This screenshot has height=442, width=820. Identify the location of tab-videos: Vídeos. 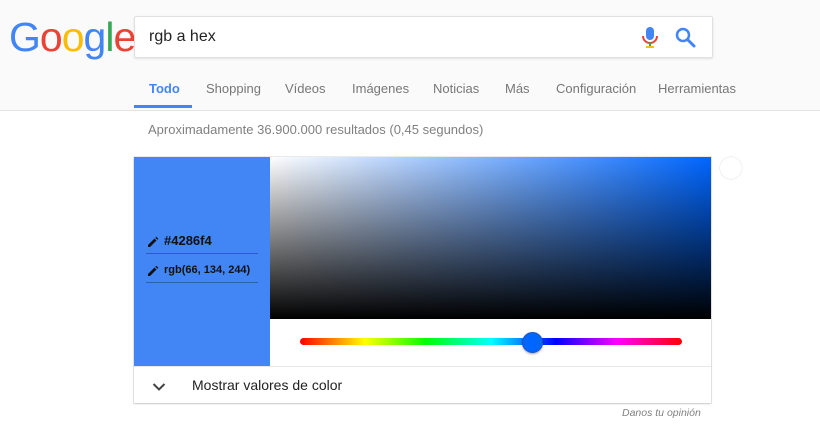
(305, 89).